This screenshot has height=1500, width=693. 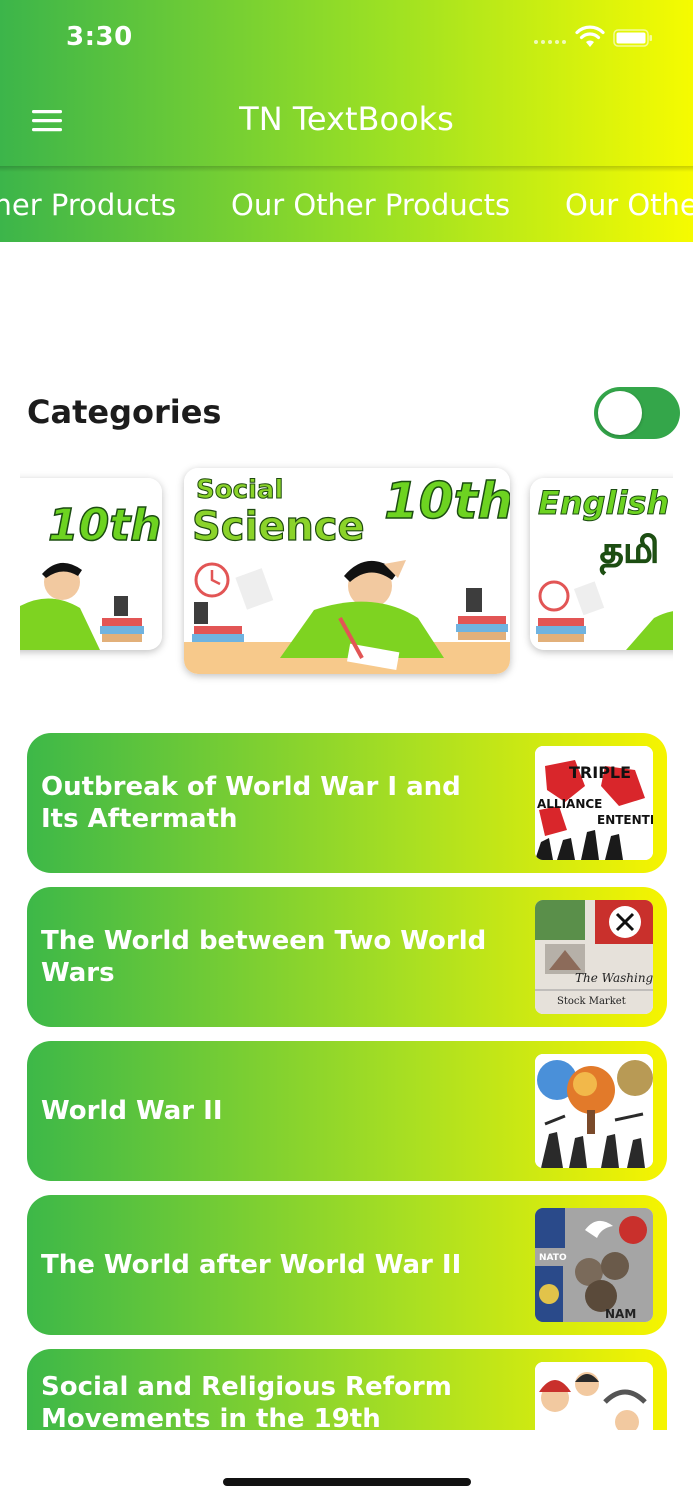 What do you see at coordinates (553, 1258) in the screenshot?
I see `svg-text: NATO` at bounding box center [553, 1258].